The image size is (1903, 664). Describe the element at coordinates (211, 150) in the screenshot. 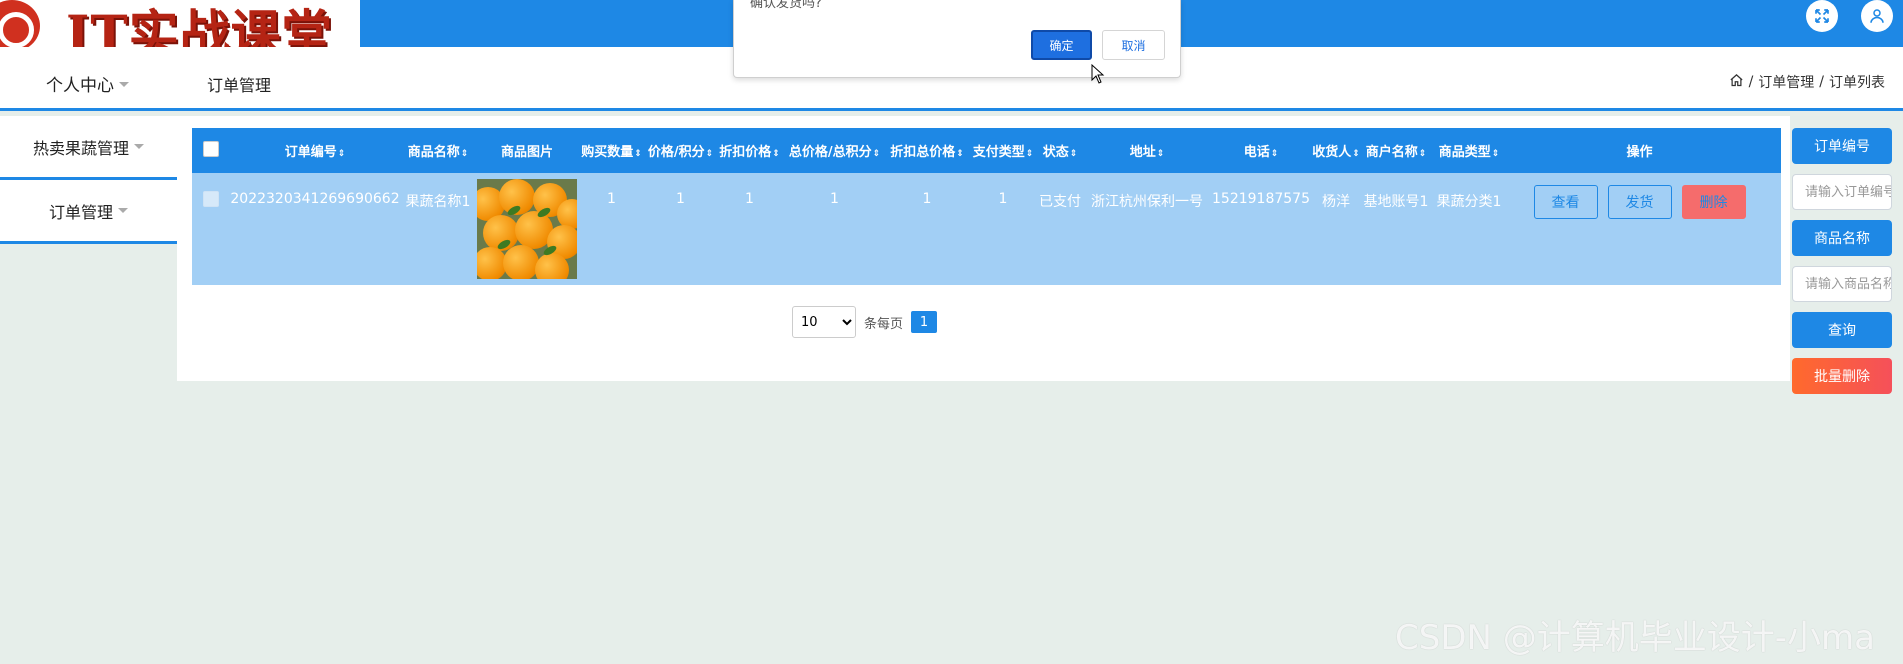

I see `select-all-checkbox` at that location.